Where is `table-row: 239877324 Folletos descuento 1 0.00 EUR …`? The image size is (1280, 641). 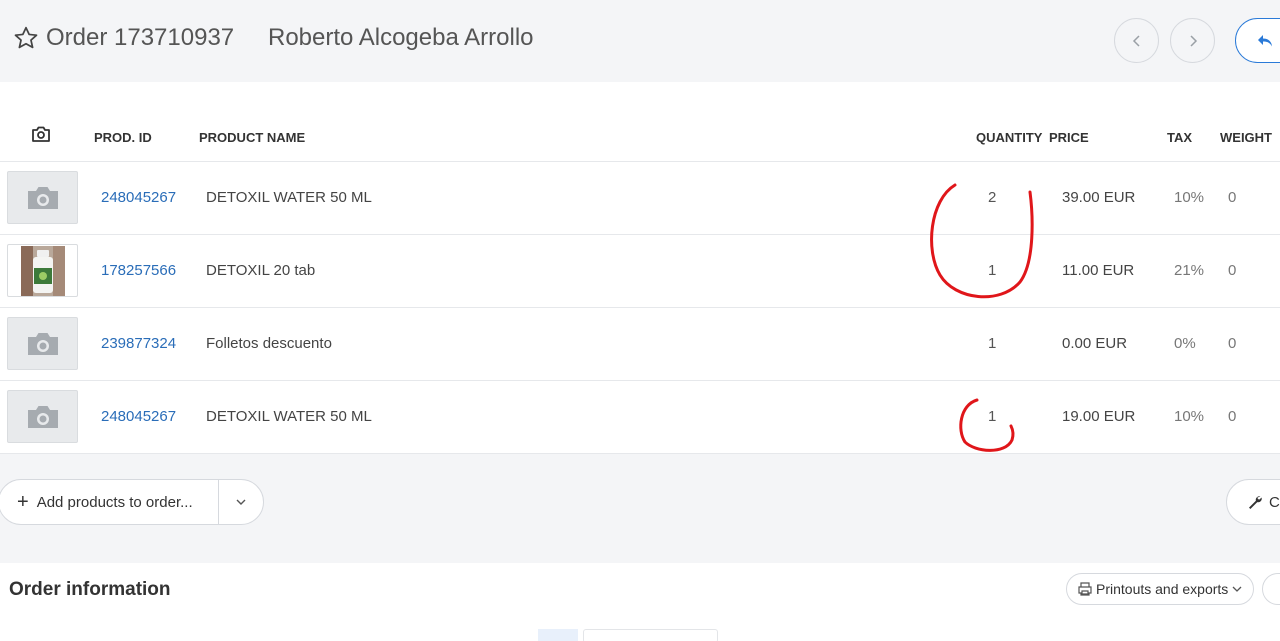
table-row: 239877324 Folletos descuento 1 0.00 EUR … is located at coordinates (640, 344).